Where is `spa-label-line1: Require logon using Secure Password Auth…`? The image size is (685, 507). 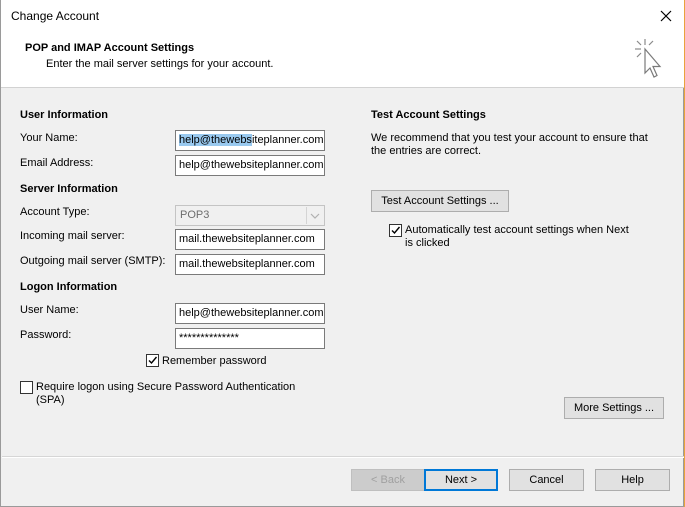
spa-label-line1: Require logon using Secure Password Auth… is located at coordinates (166, 387).